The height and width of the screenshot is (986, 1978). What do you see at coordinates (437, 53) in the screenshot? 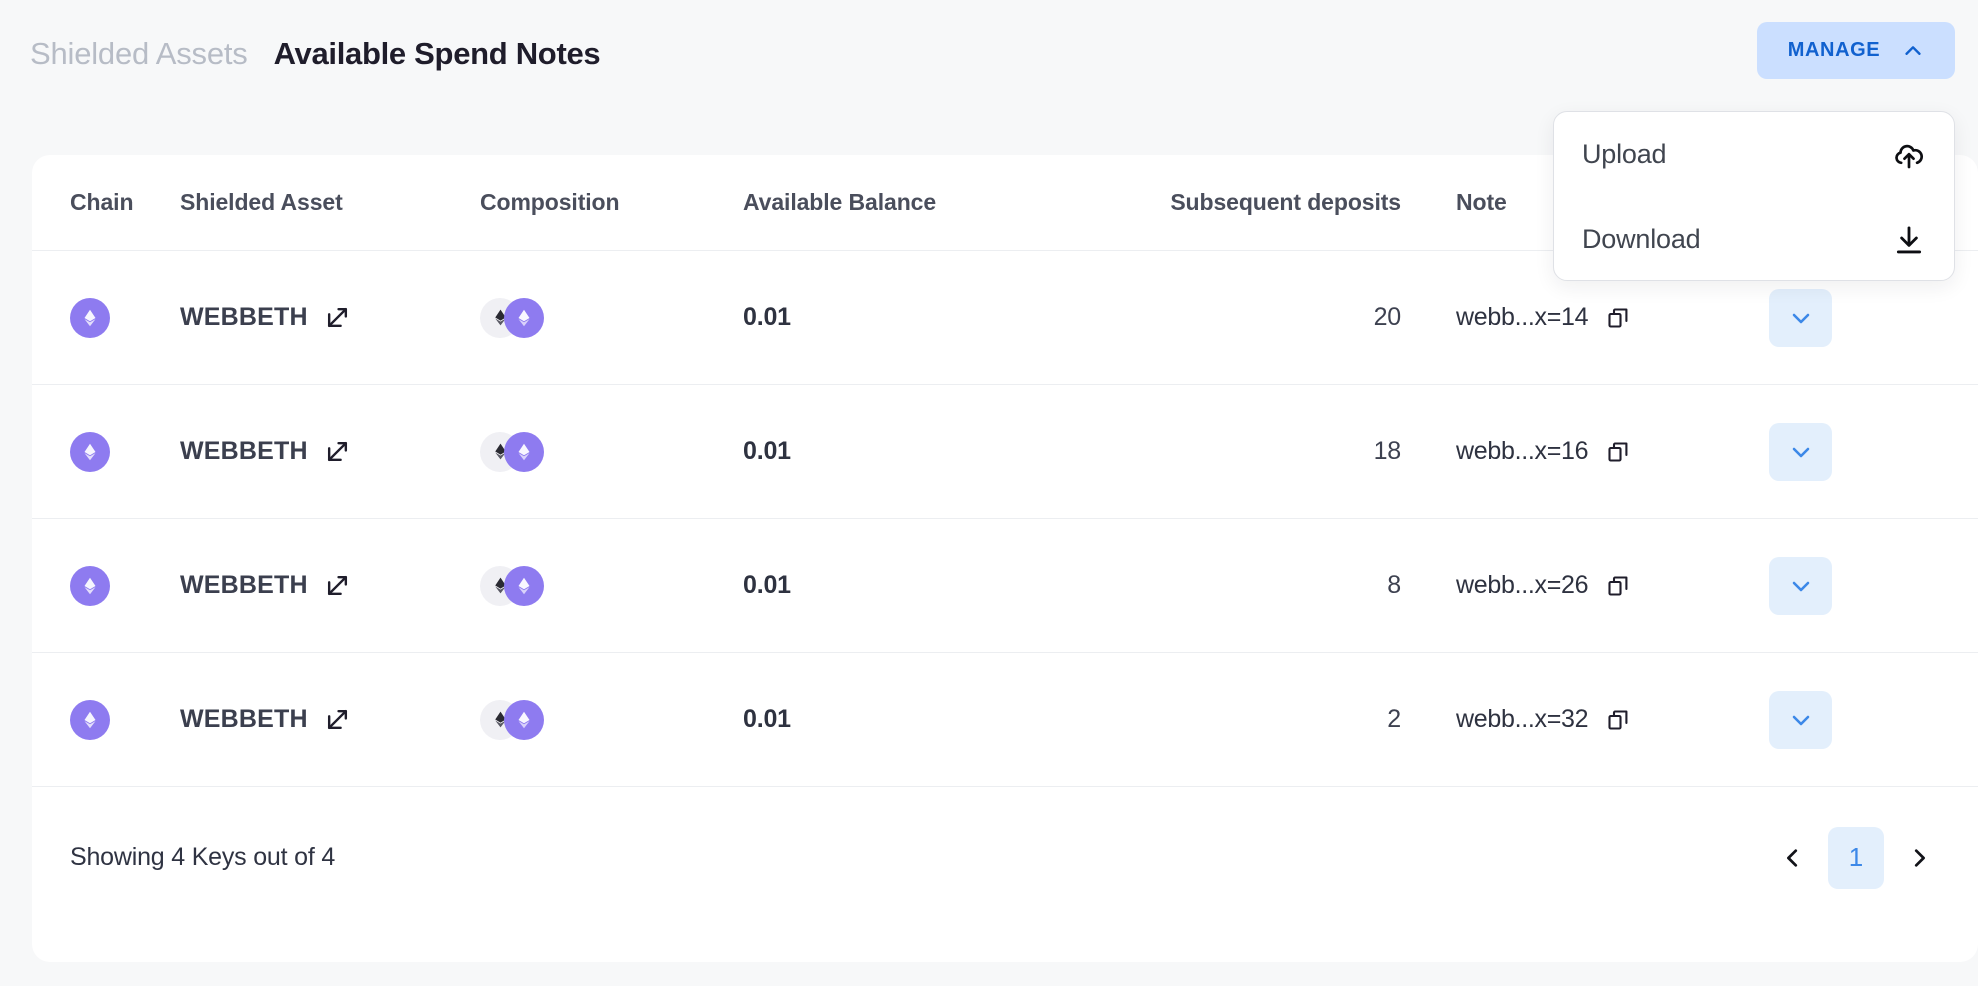
I see `page-title: Available Spend Notes` at bounding box center [437, 53].